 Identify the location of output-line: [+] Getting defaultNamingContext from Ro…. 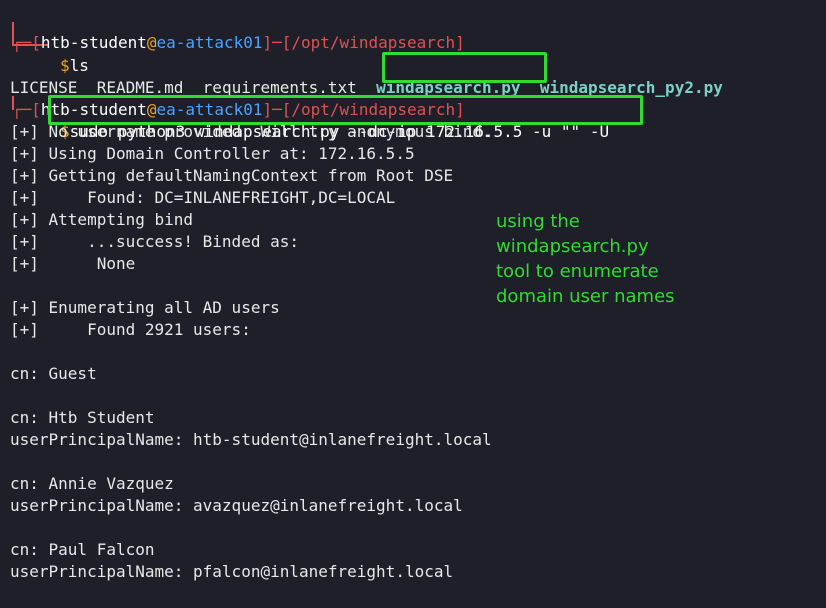
(232, 175).